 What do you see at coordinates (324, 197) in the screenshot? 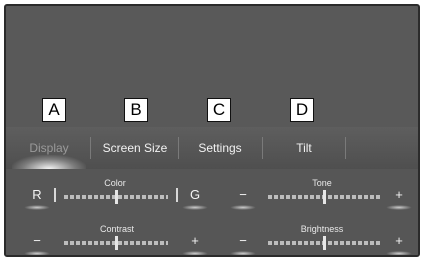
I see `tone-slider-thumb` at bounding box center [324, 197].